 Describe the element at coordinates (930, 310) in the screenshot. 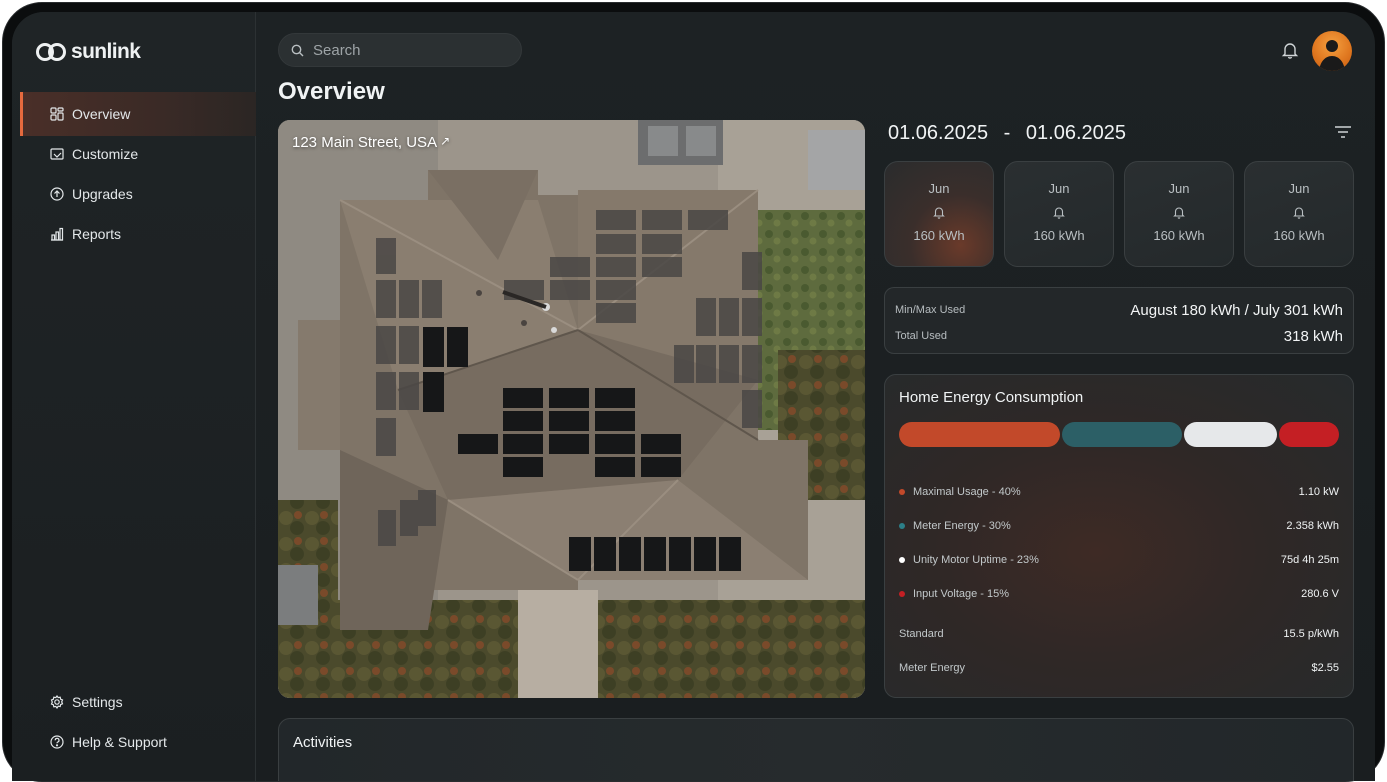

I see `min-max-label: Min/Max Used` at that location.